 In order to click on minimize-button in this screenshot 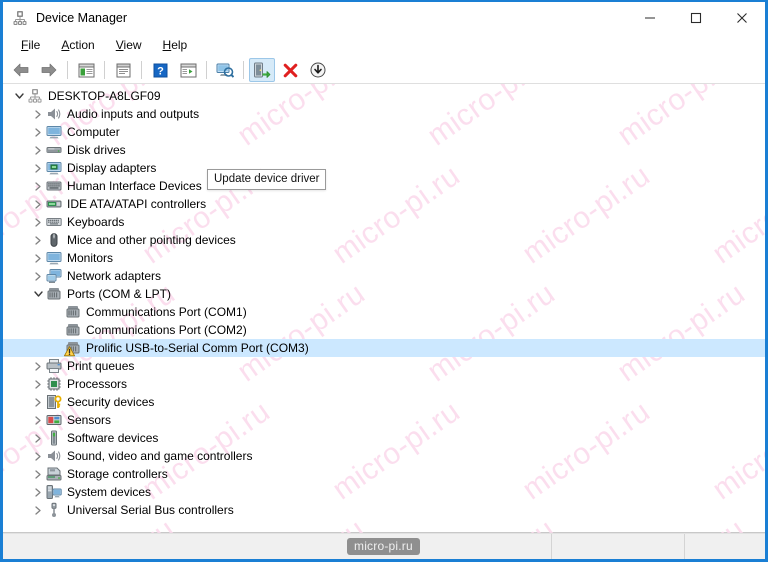, I will do `click(650, 17)`.